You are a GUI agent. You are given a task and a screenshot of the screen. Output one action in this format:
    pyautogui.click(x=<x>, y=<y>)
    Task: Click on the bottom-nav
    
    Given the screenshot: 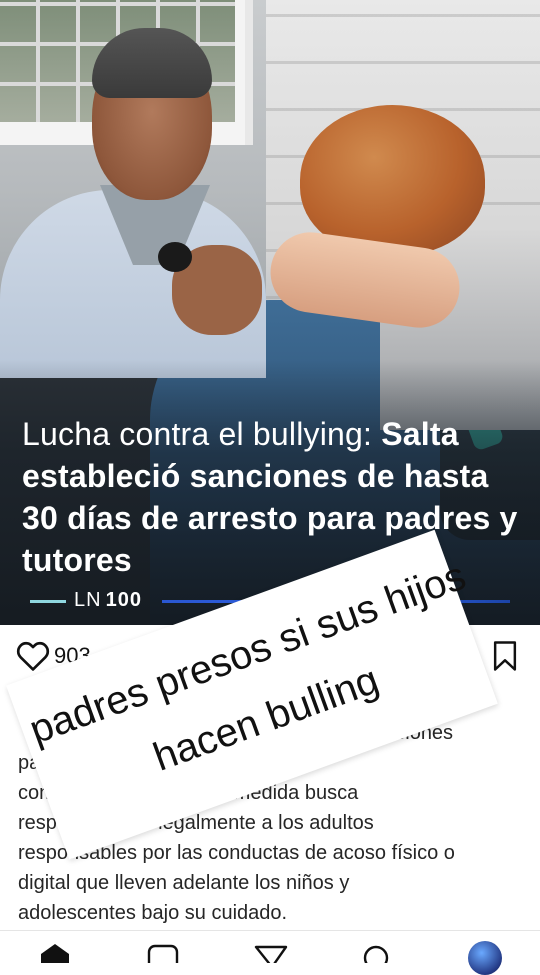 What is the action you would take?
    pyautogui.click(x=270, y=952)
    